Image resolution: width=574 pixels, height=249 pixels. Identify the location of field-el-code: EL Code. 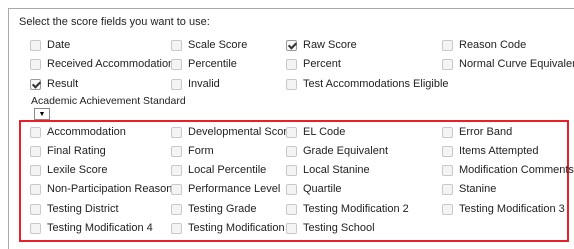
(315, 132).